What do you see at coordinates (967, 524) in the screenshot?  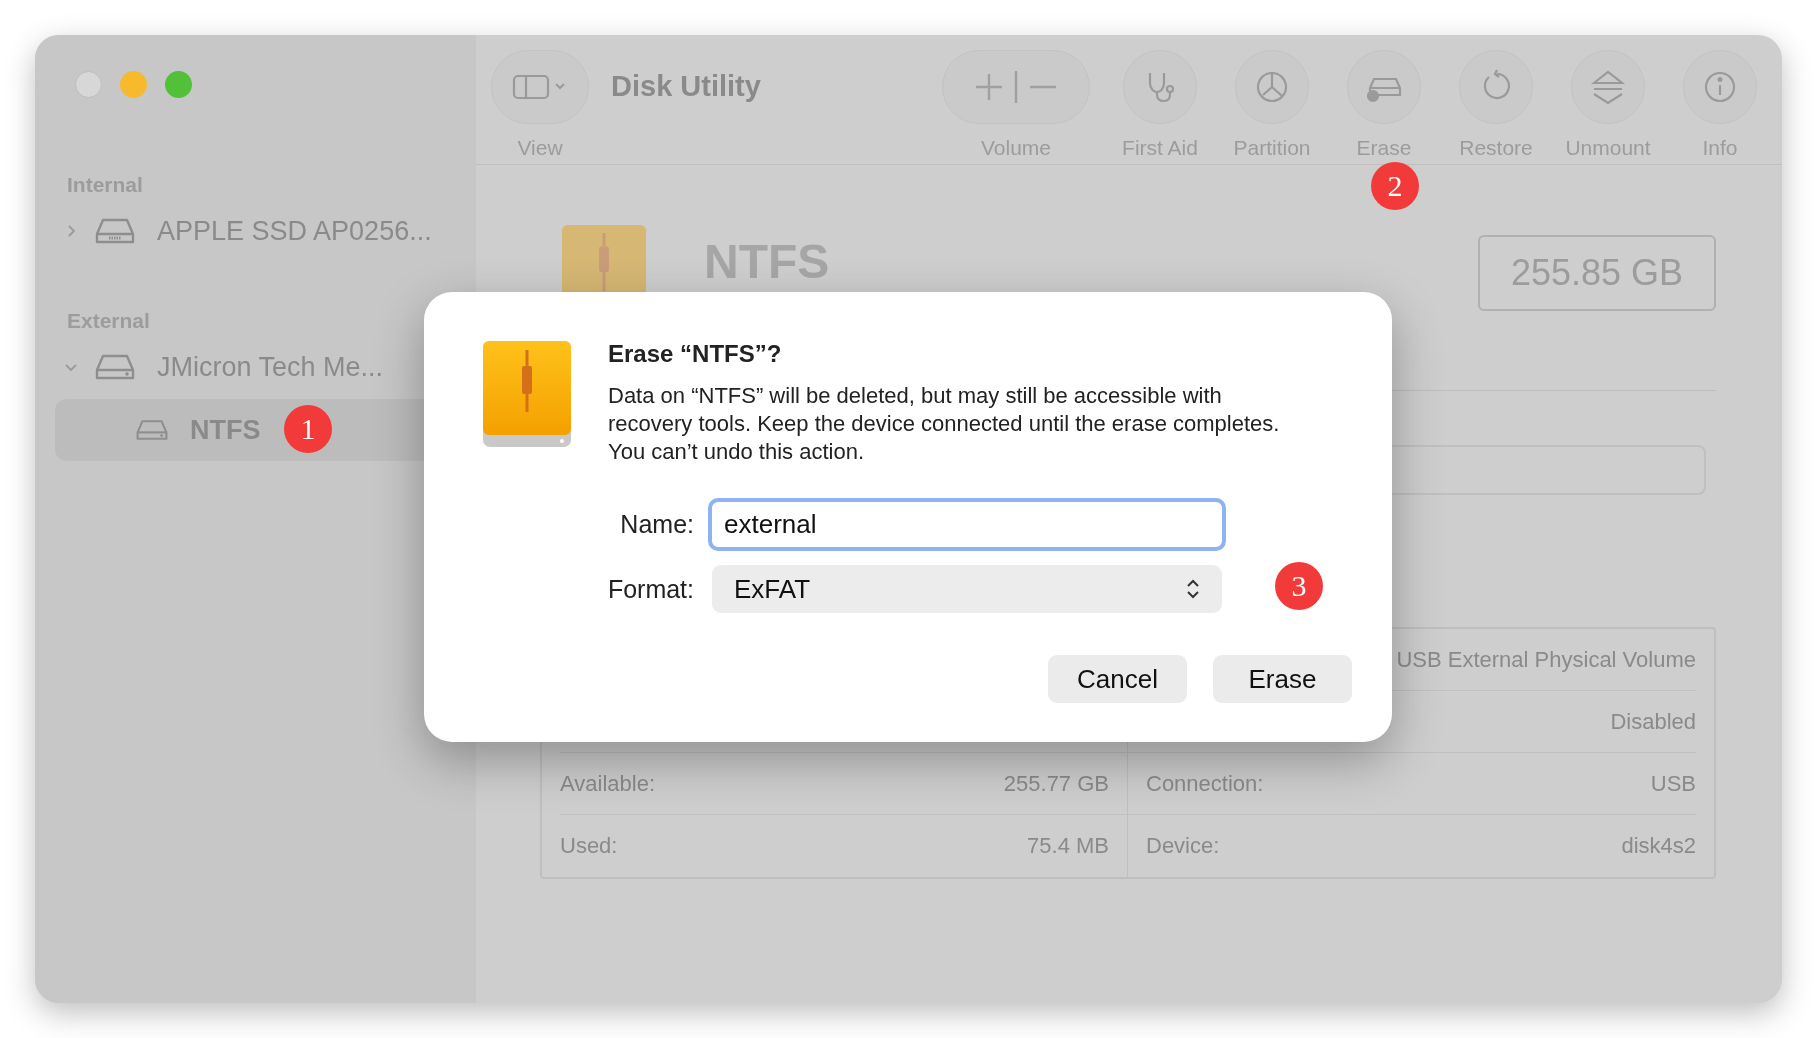 I see `name-field: external` at bounding box center [967, 524].